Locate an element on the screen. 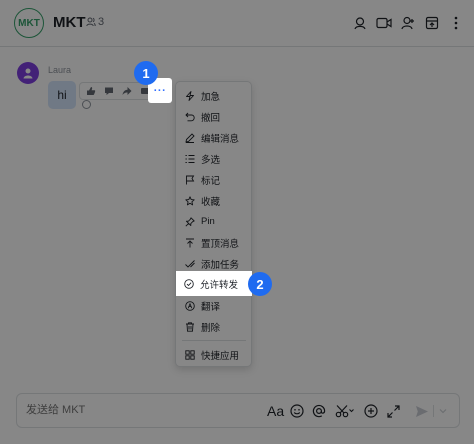 The height and width of the screenshot is (444, 474). step-badge-2: 2 is located at coordinates (260, 284).